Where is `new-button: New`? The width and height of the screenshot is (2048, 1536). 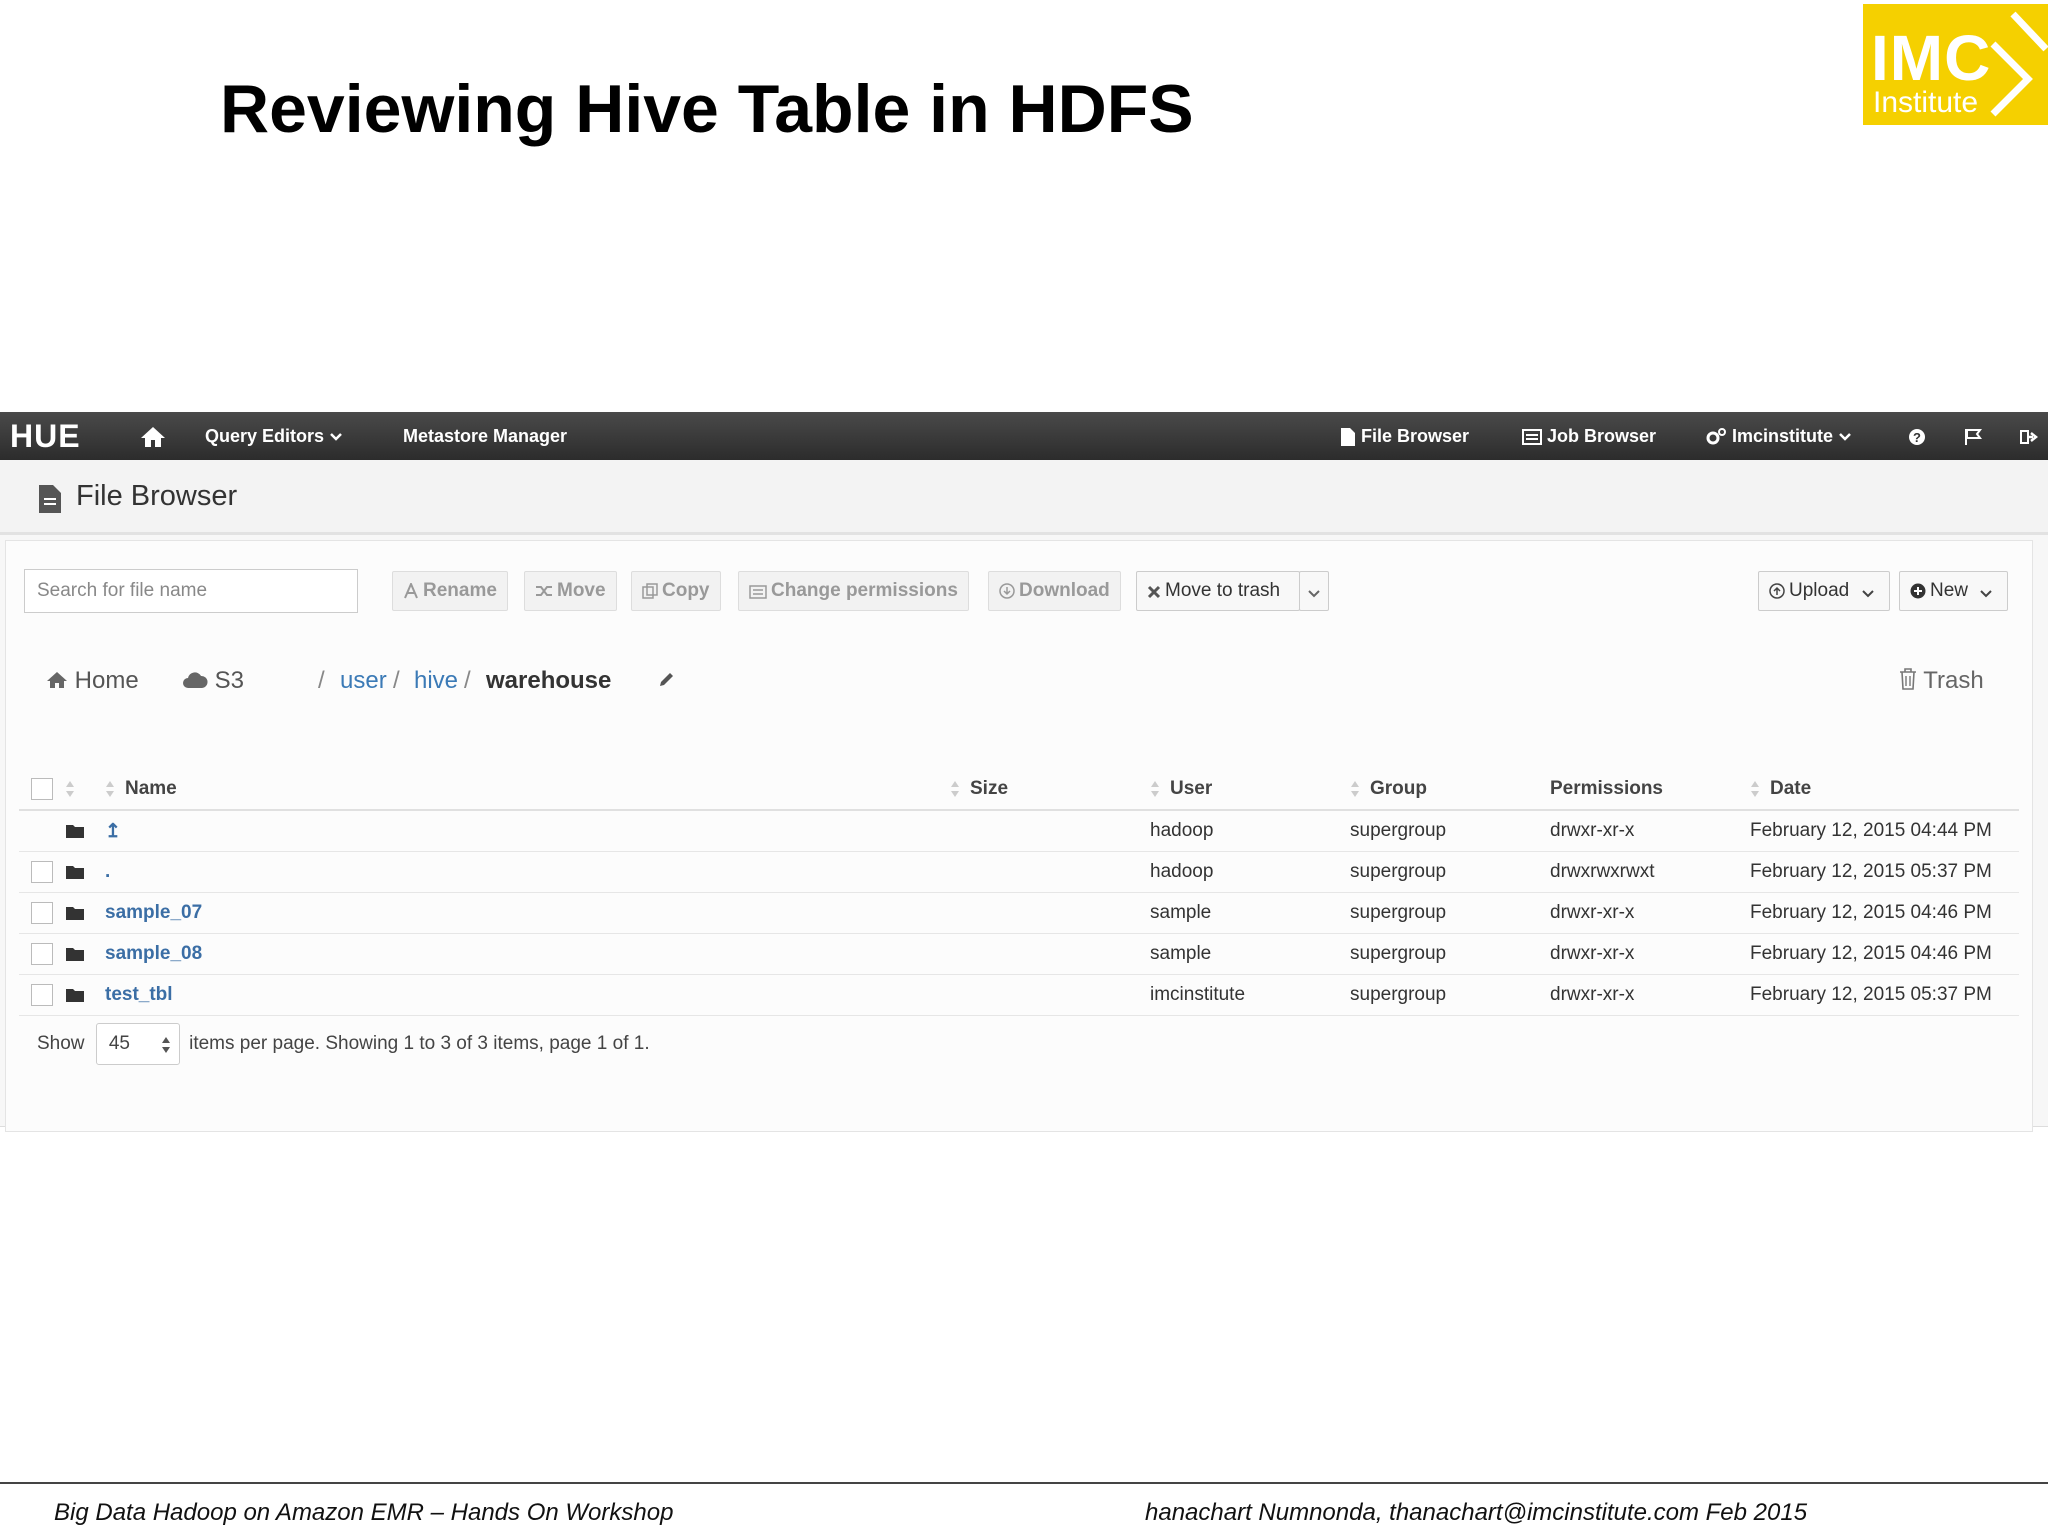 new-button: New is located at coordinates (1954, 591).